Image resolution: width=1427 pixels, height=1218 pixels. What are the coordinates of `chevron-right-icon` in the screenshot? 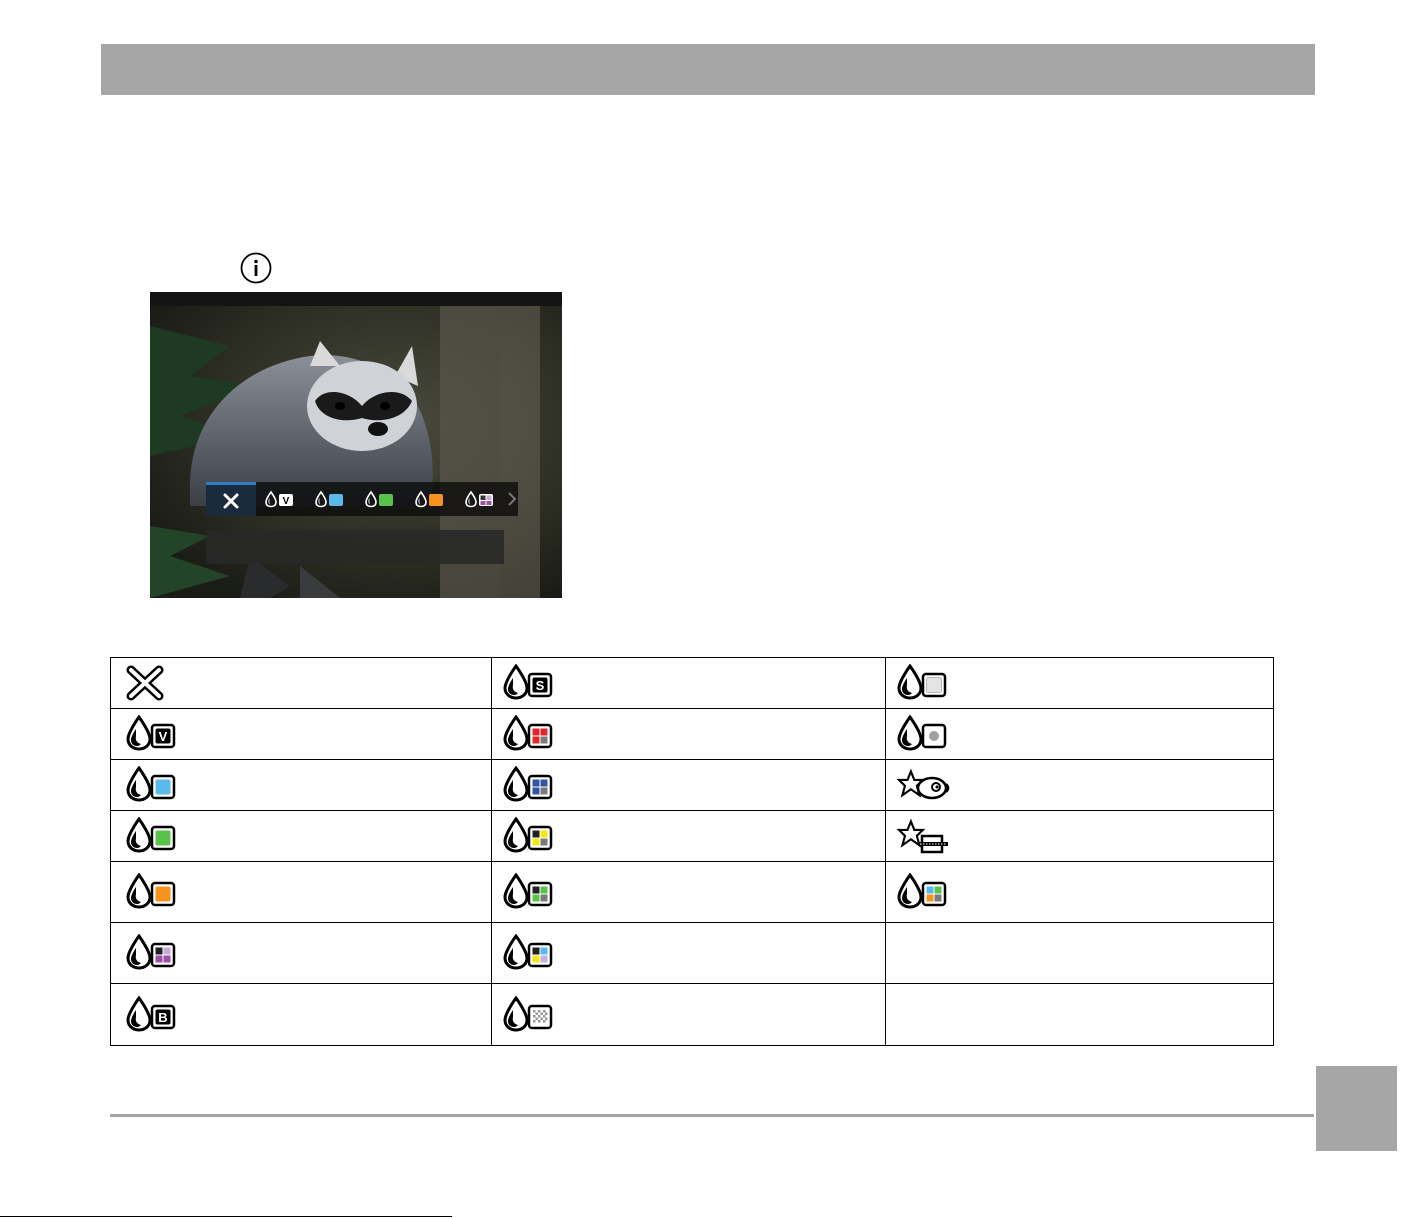 It's located at (512, 499).